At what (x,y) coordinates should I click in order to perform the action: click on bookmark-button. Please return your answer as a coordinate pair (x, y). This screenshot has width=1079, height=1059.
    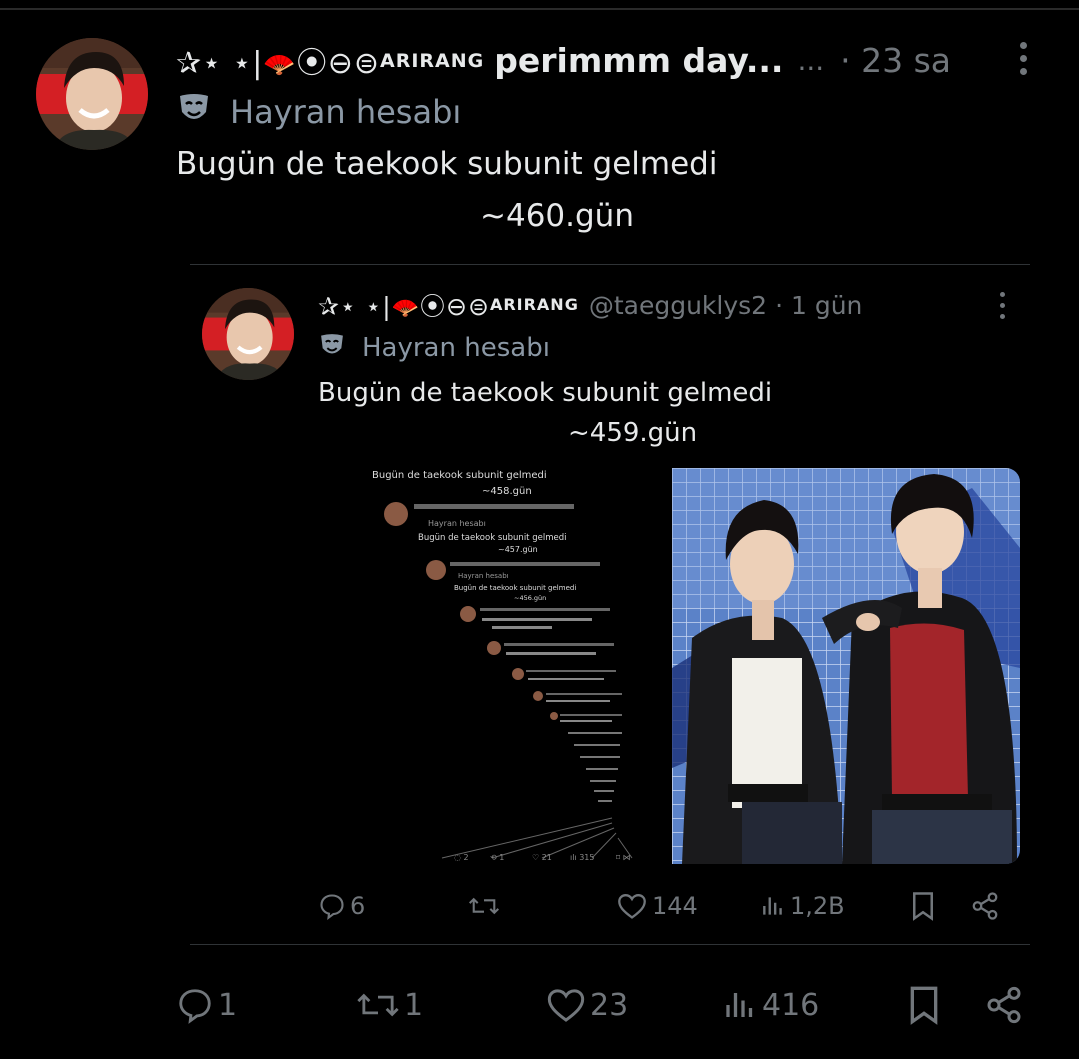
    Looking at the image, I should click on (924, 1005).